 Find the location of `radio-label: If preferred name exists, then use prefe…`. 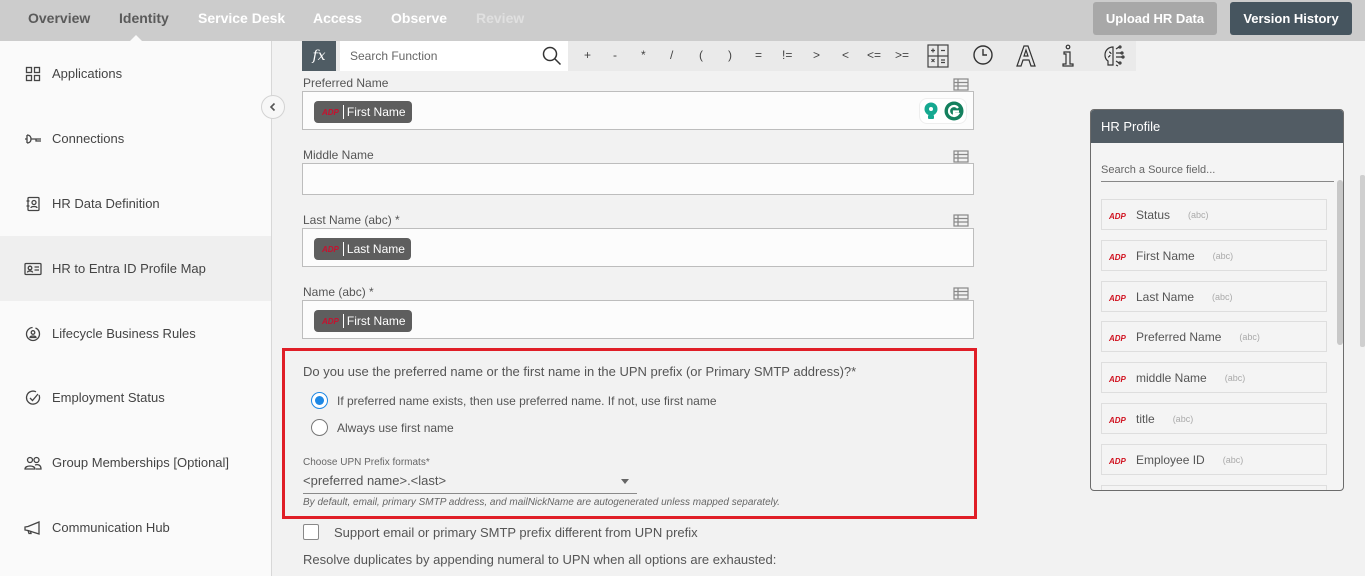

radio-label: If preferred name exists, then use prefe… is located at coordinates (527, 400).